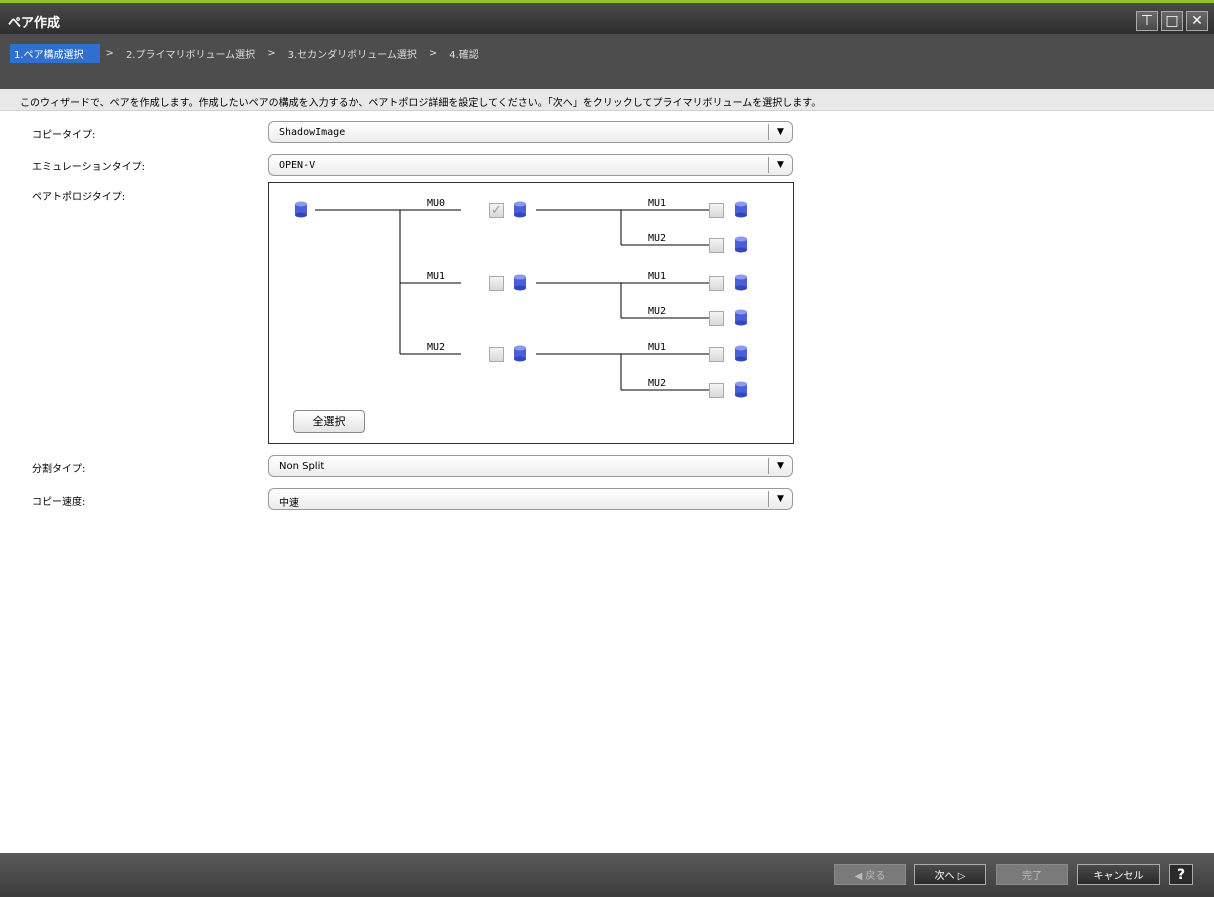 This screenshot has width=1214, height=897. What do you see at coordinates (950, 874) in the screenshot?
I see `next-button: 次へ ▷` at bounding box center [950, 874].